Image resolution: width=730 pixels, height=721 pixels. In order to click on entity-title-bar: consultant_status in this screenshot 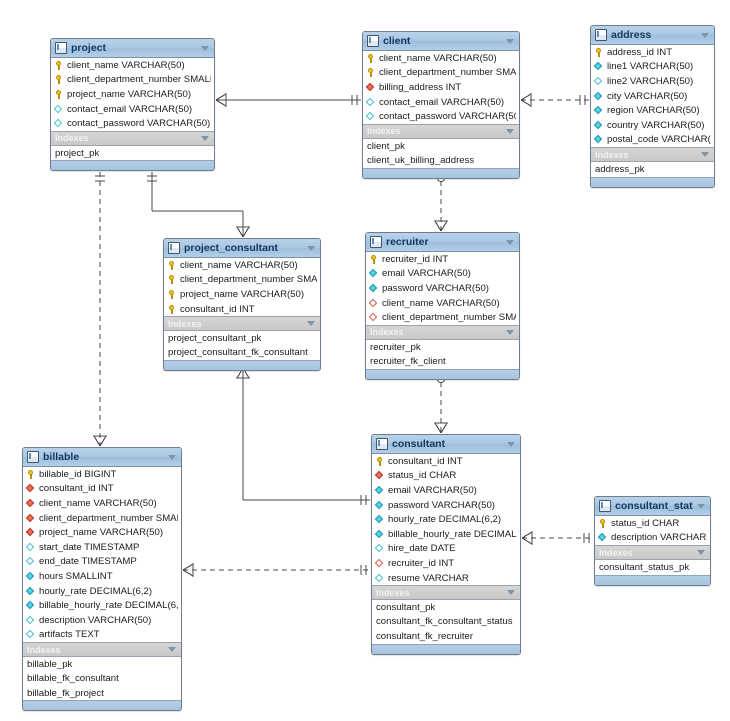, I will do `click(652, 506)`.